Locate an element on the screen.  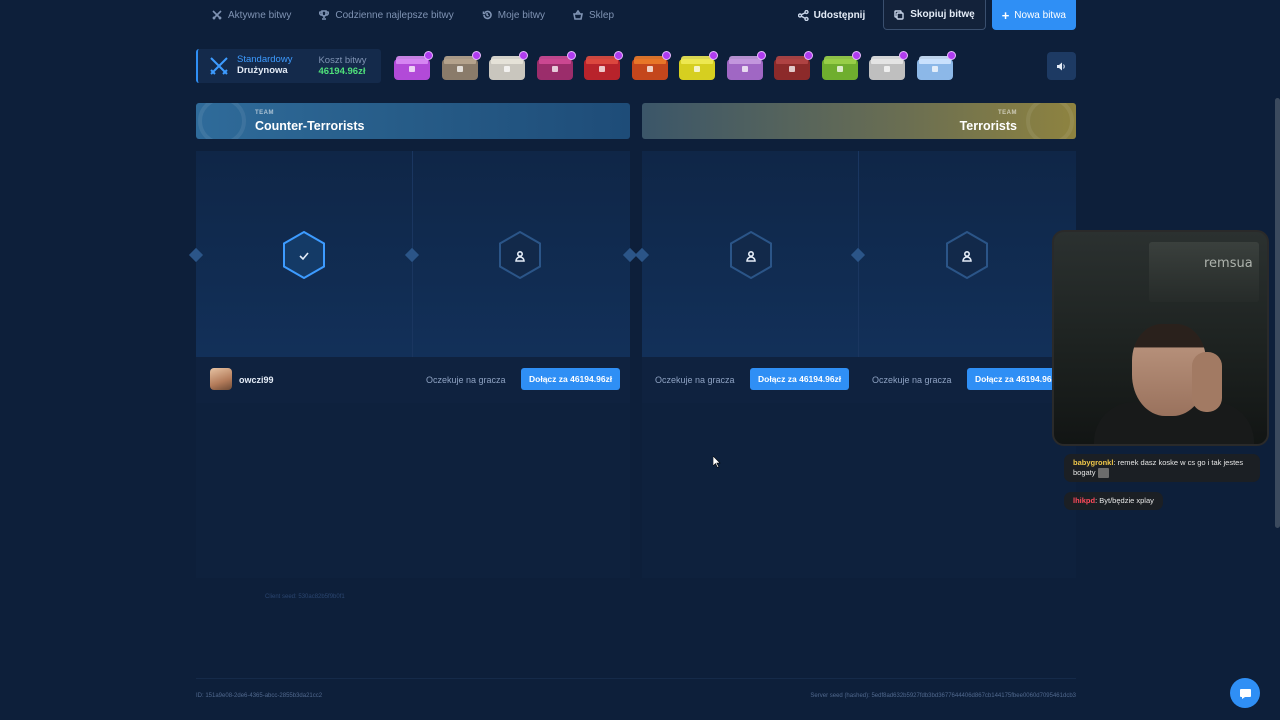
ct-emblem-icon is located at coordinates (222, 121).